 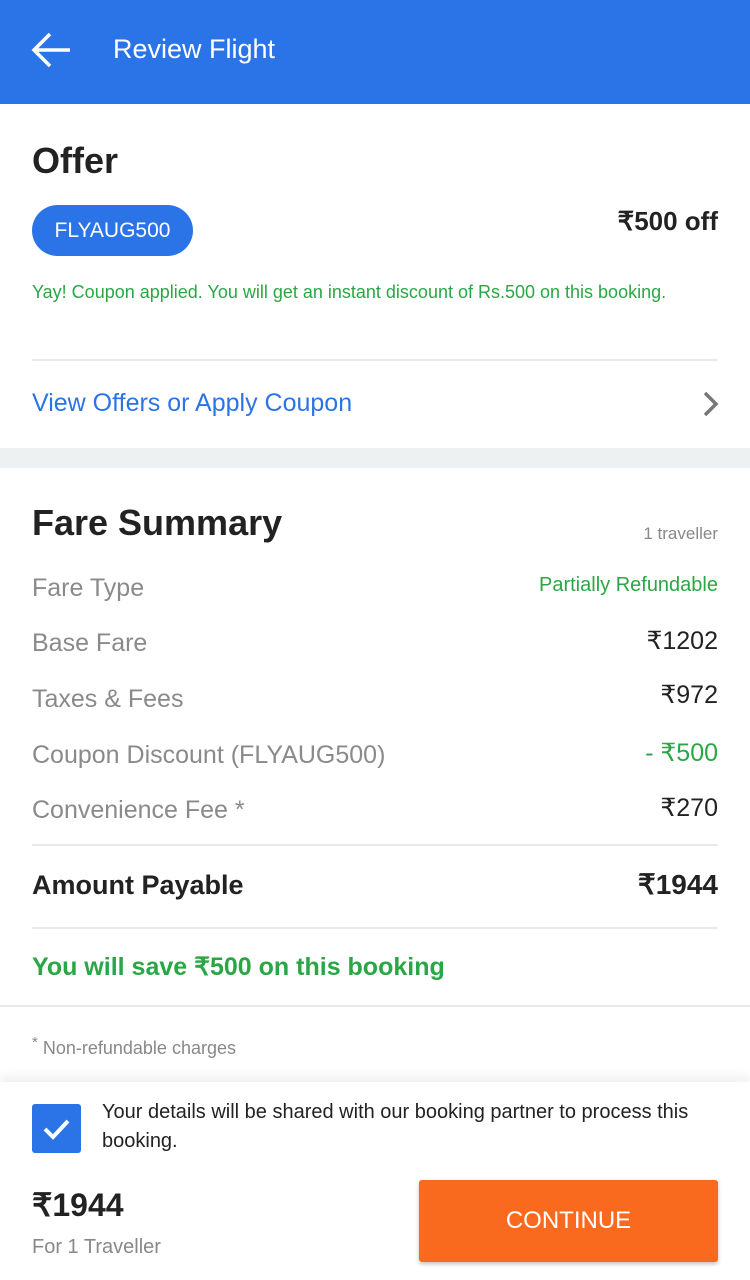 I want to click on base-fare-value: ₹1202, so click(x=682, y=641).